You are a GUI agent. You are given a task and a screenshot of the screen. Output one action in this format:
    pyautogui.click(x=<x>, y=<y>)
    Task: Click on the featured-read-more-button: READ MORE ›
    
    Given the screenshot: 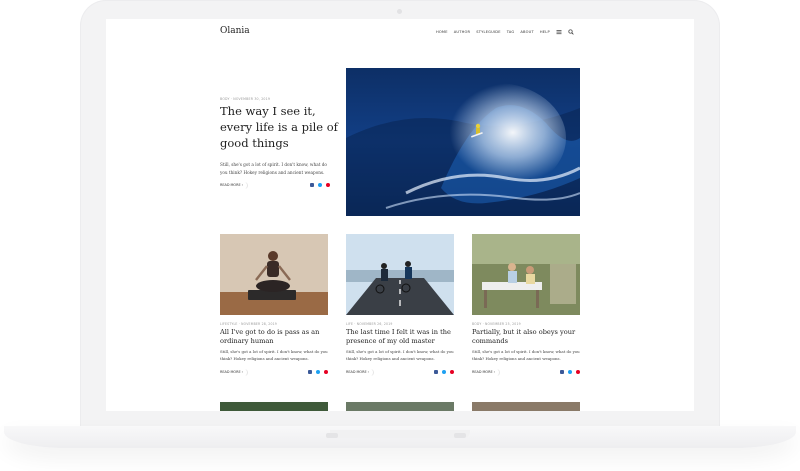 What is the action you would take?
    pyautogui.click(x=233, y=185)
    